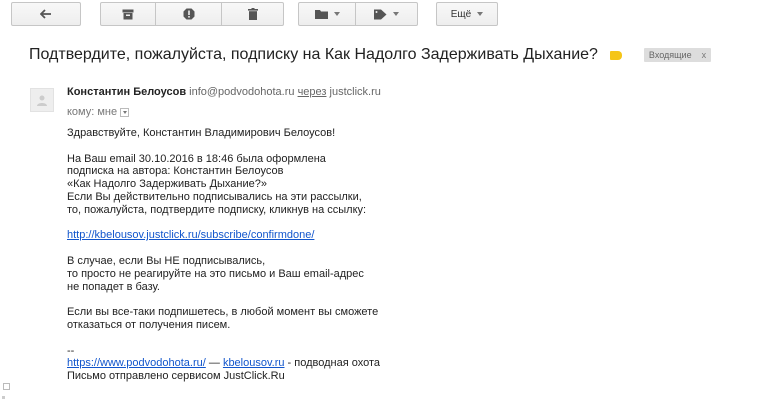 The height and width of the screenshot is (406, 768). I want to click on show-details-button, so click(125, 112).